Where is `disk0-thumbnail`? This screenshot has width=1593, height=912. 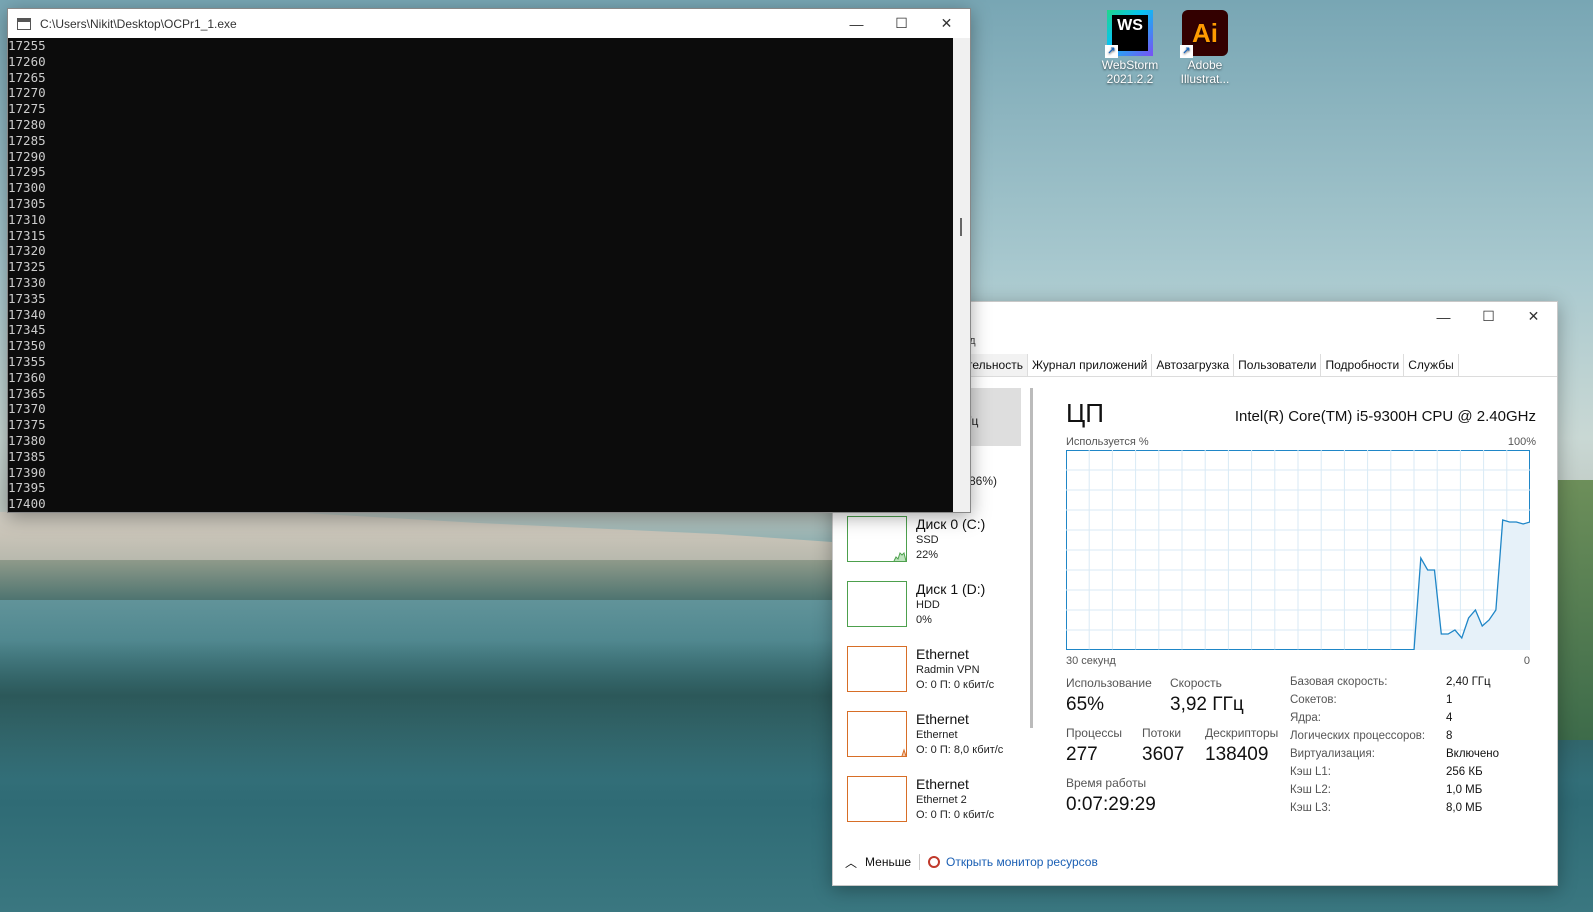 disk0-thumbnail is located at coordinates (877, 539).